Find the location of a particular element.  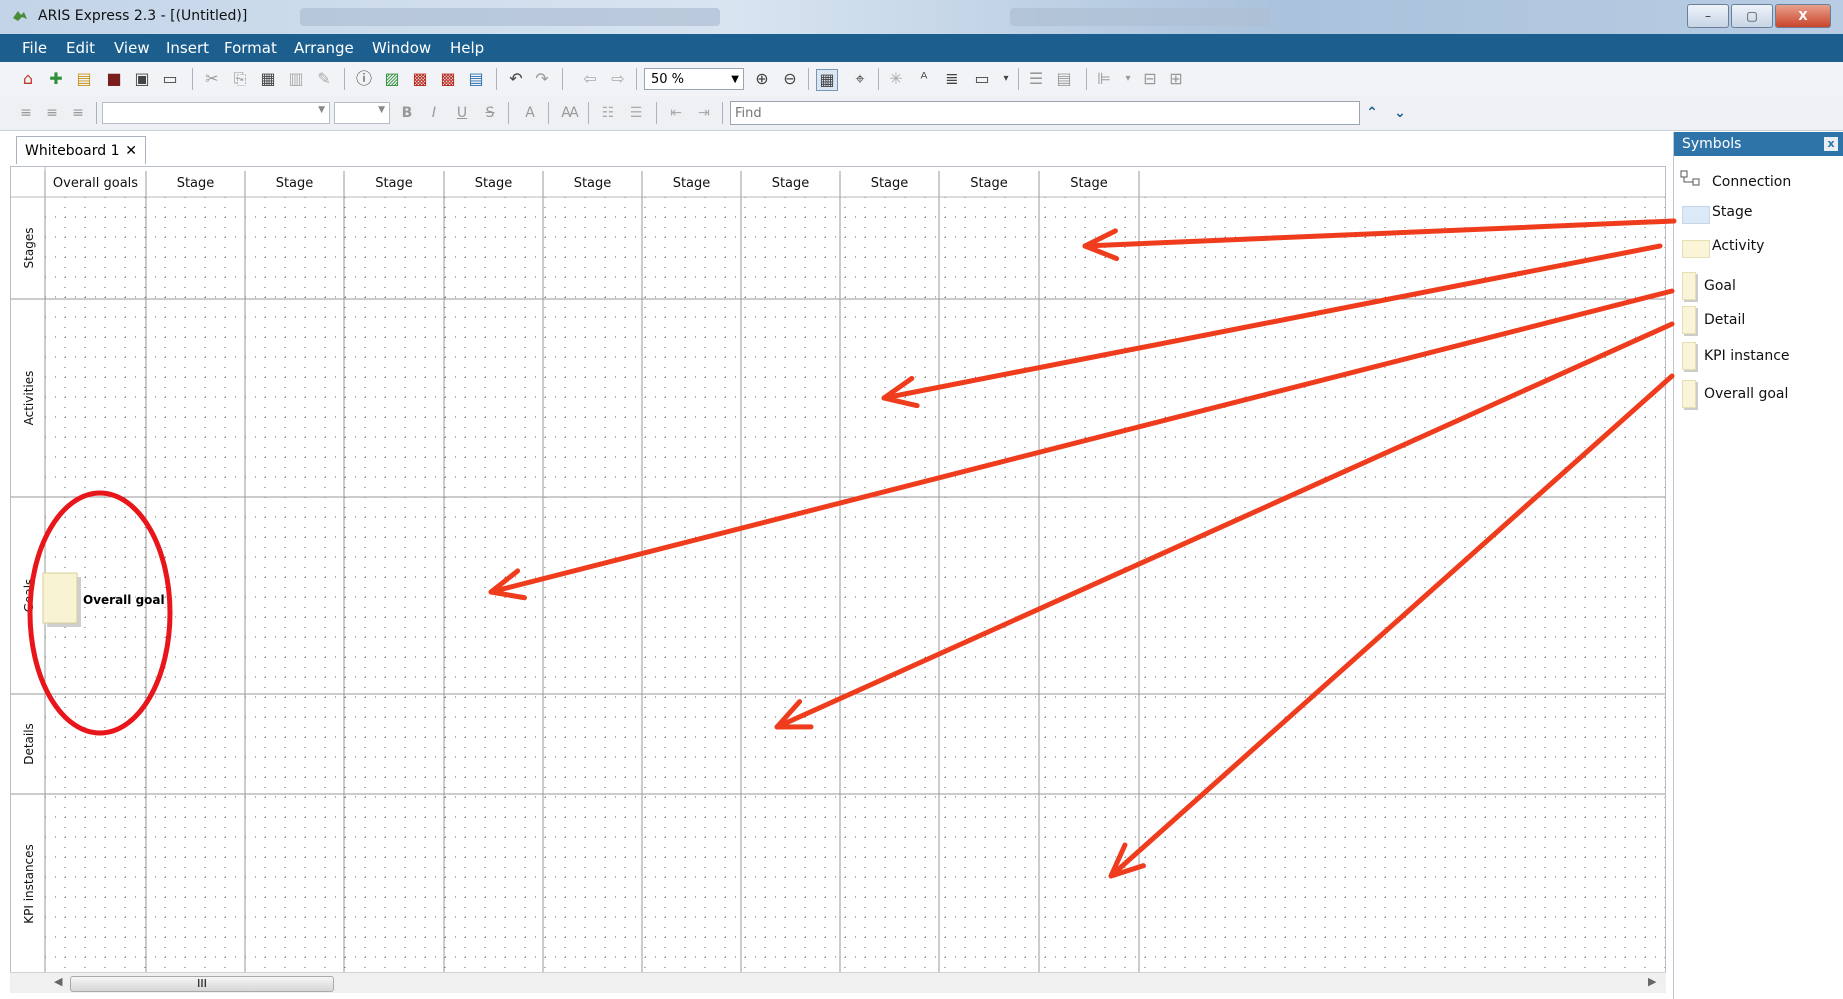

font-family-select: ▼ is located at coordinates (216, 113).